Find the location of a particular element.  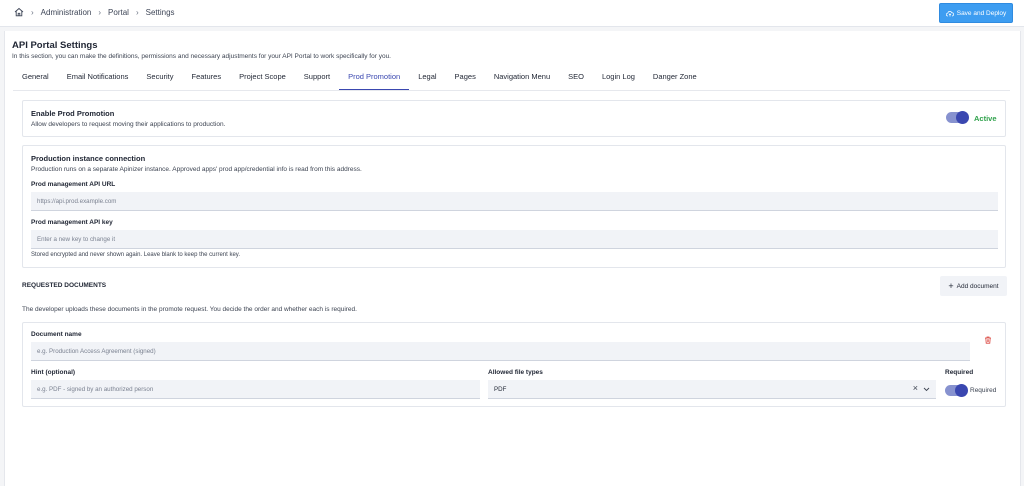

tab-general: General is located at coordinates (35, 78).